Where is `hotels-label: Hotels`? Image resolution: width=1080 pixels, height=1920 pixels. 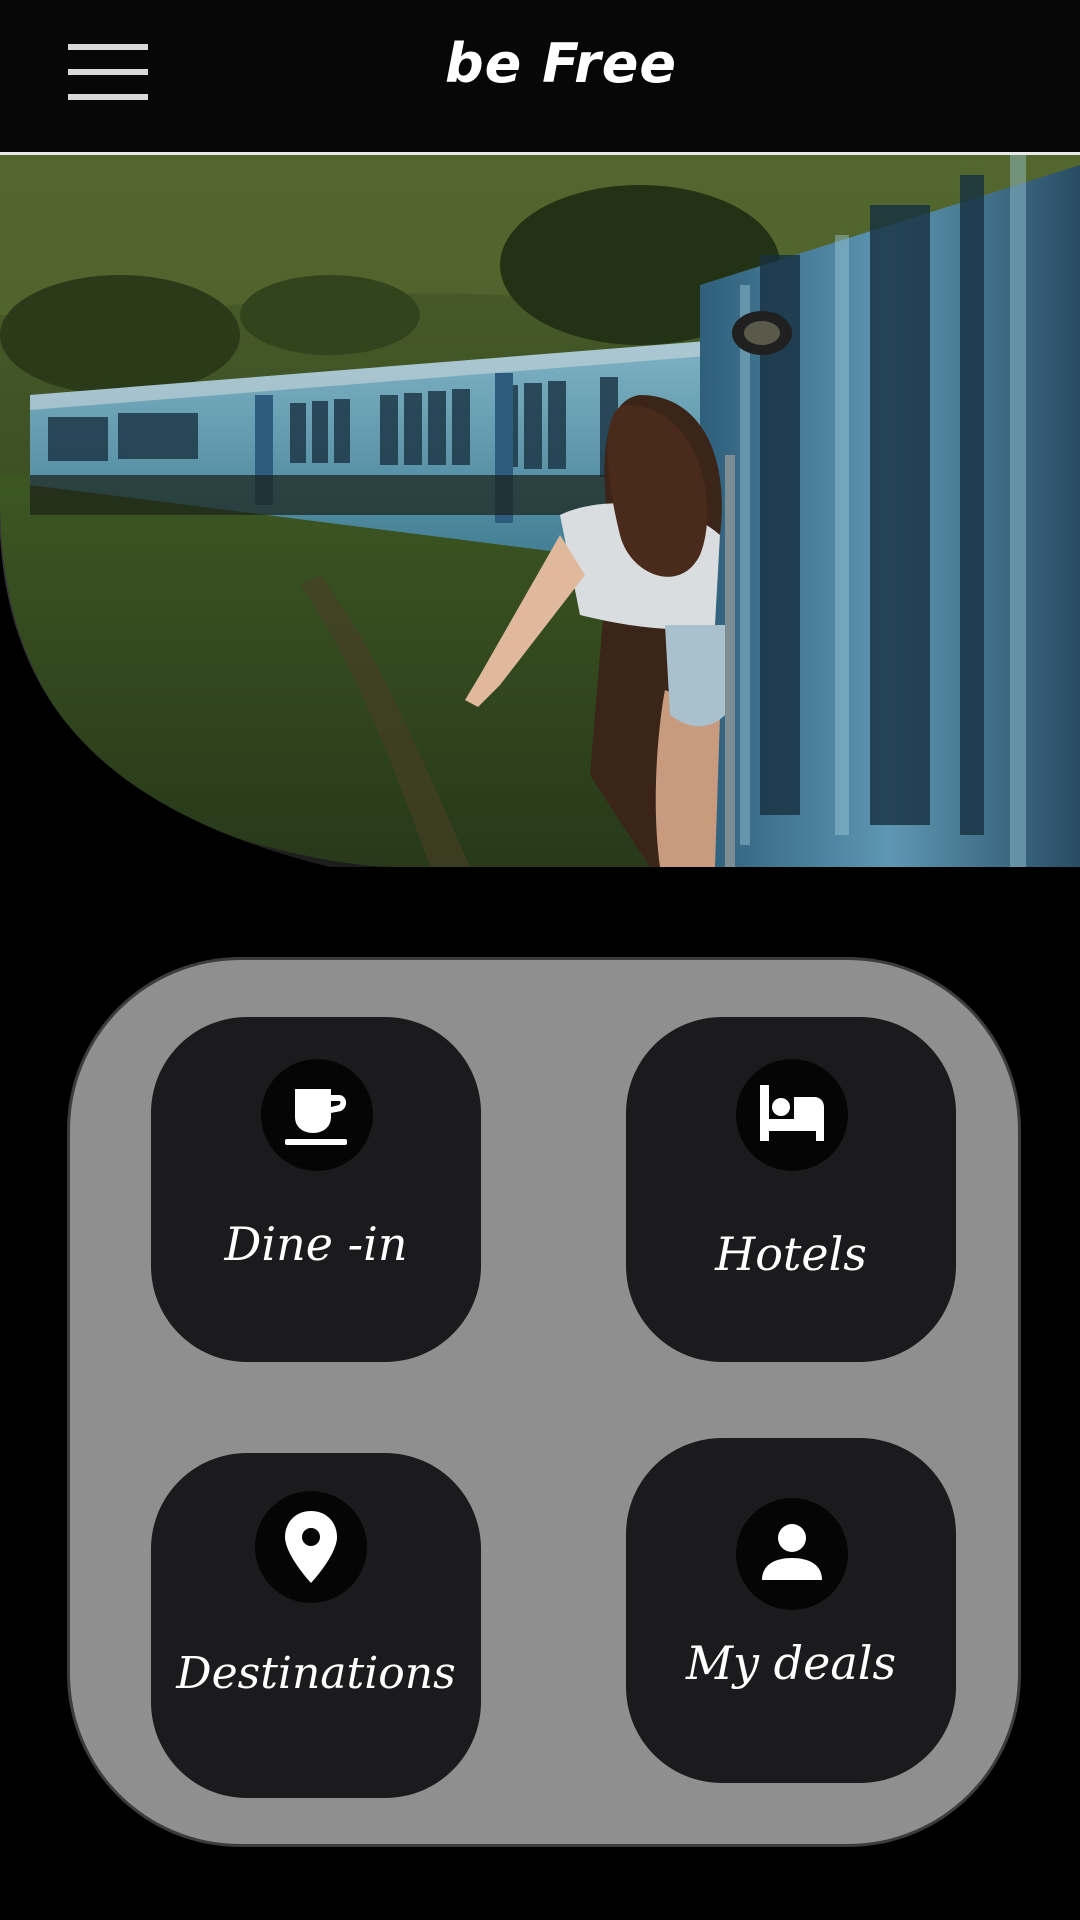 hotels-label: Hotels is located at coordinates (791, 1254).